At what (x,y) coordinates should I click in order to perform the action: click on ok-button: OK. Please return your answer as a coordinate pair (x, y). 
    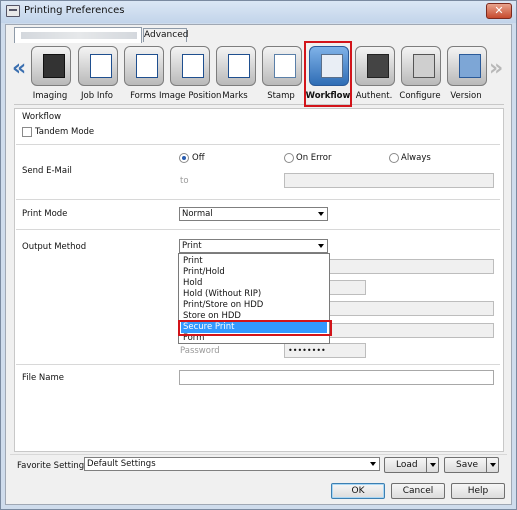
    Looking at the image, I should click on (358, 491).